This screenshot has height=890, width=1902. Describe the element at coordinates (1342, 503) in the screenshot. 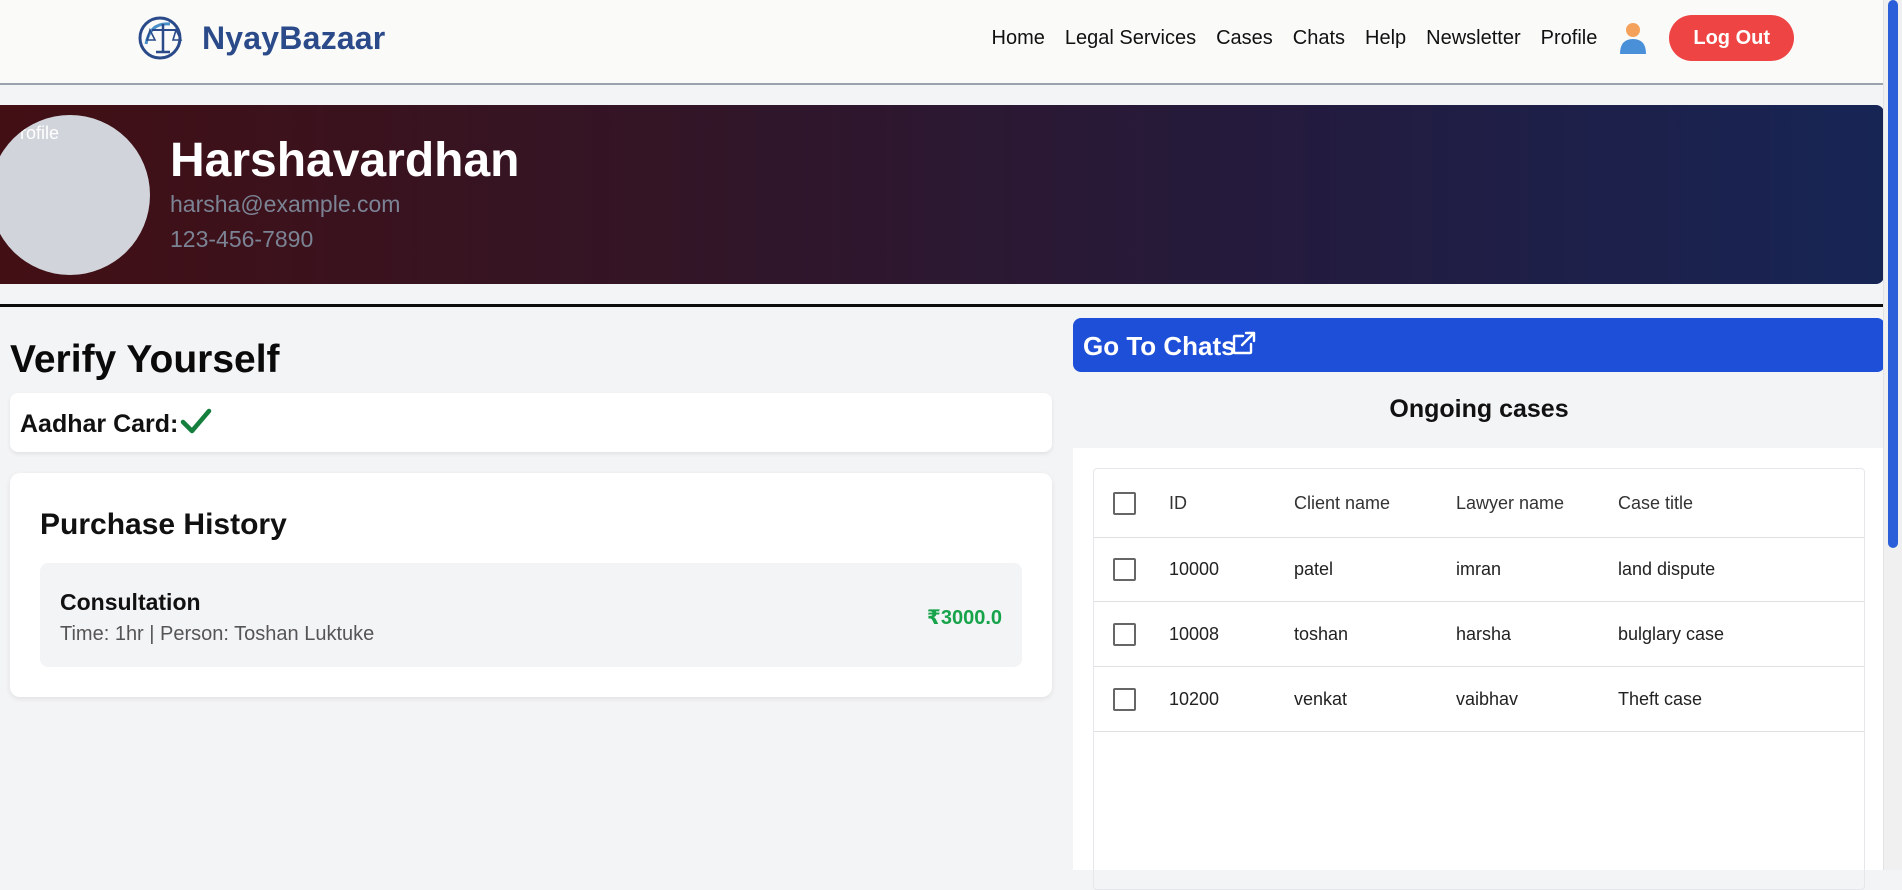

I see `column-header-client-name: Client name` at that location.